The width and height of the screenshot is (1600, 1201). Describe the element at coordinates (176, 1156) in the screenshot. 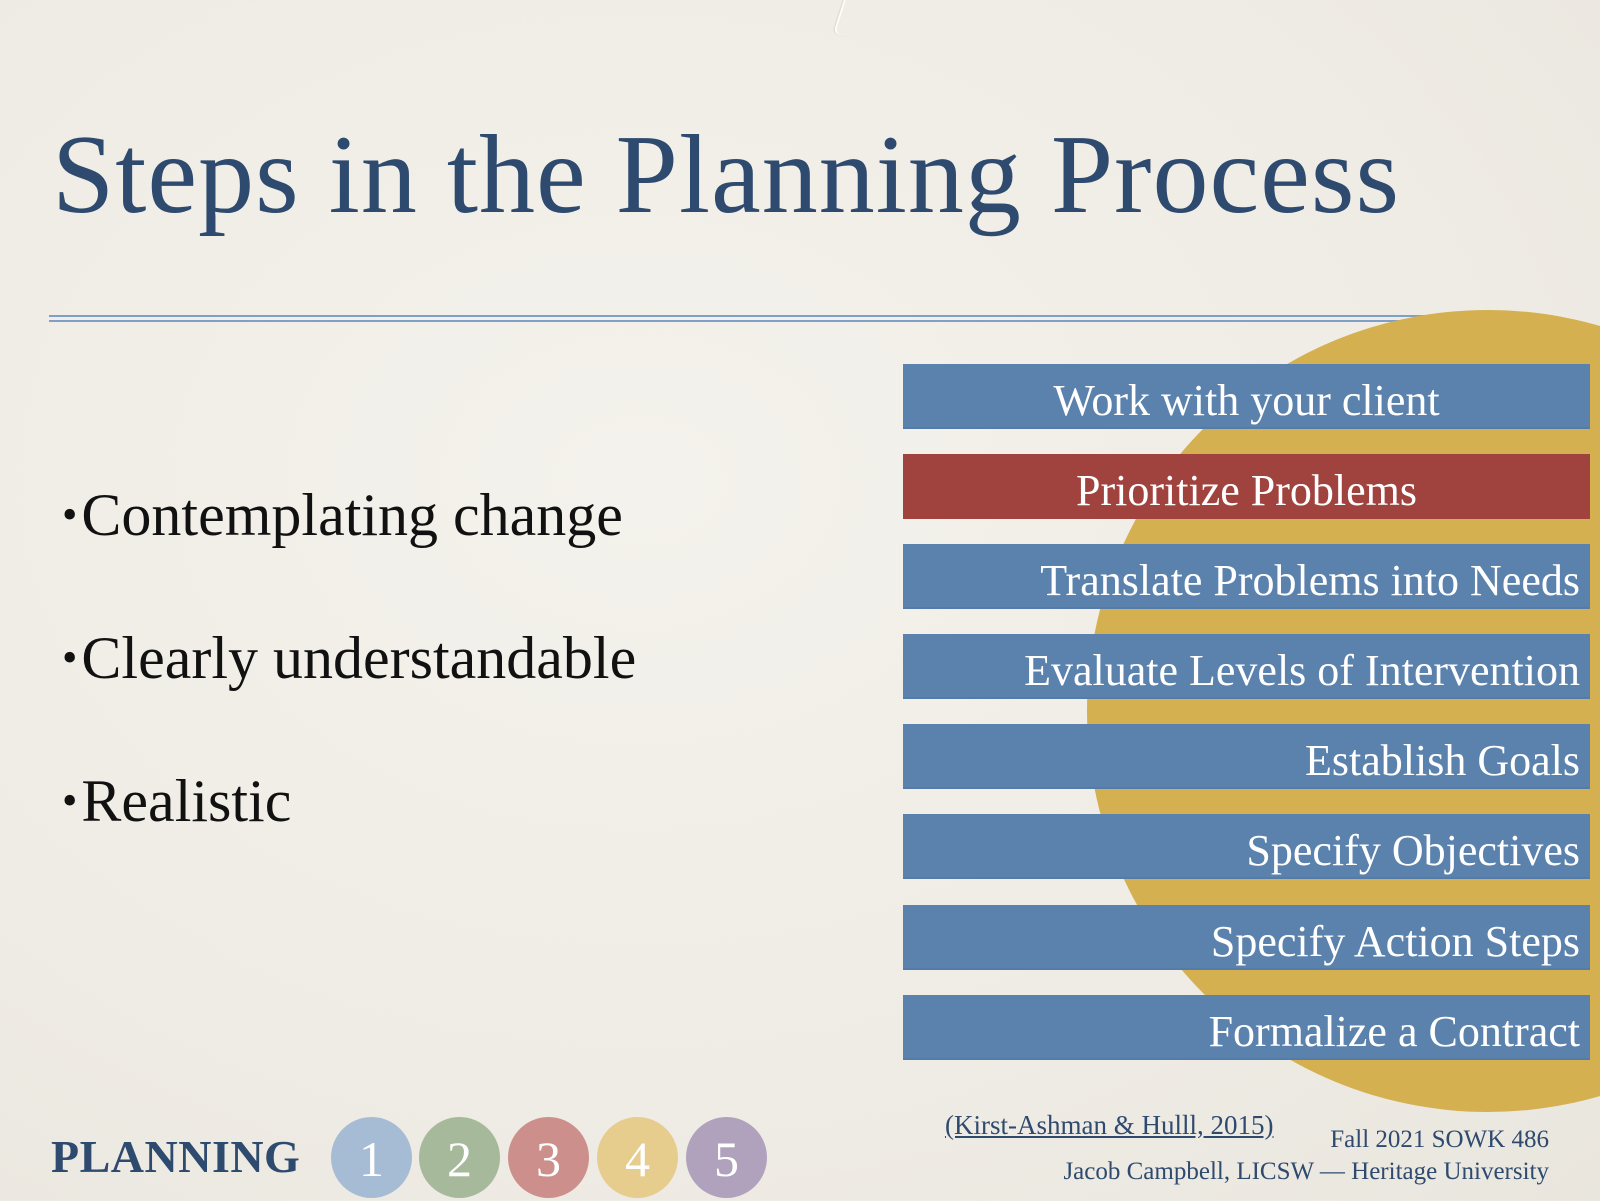

I see `section-label: PLANNING` at that location.